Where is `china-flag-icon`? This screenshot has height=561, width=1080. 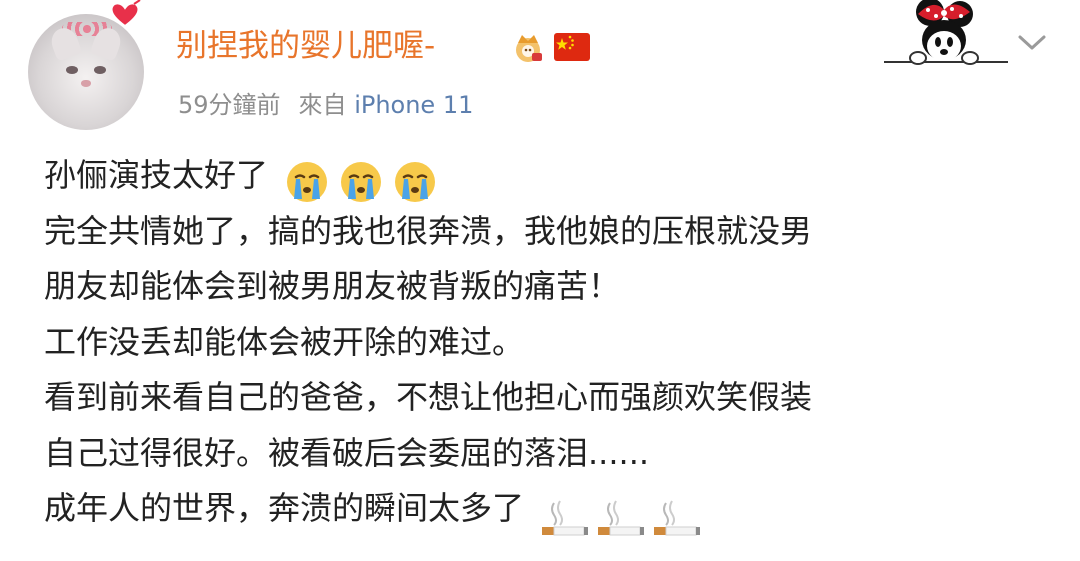
china-flag-icon is located at coordinates (572, 47).